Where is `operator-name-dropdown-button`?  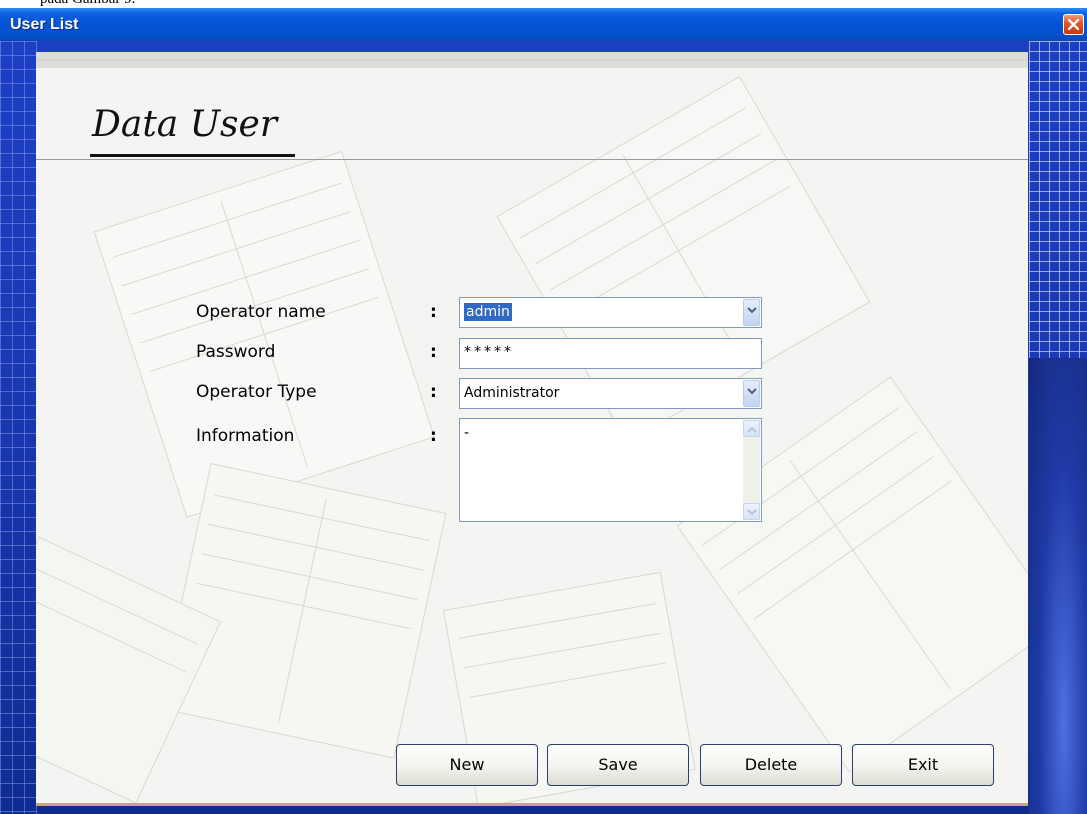 operator-name-dropdown-button is located at coordinates (751, 312).